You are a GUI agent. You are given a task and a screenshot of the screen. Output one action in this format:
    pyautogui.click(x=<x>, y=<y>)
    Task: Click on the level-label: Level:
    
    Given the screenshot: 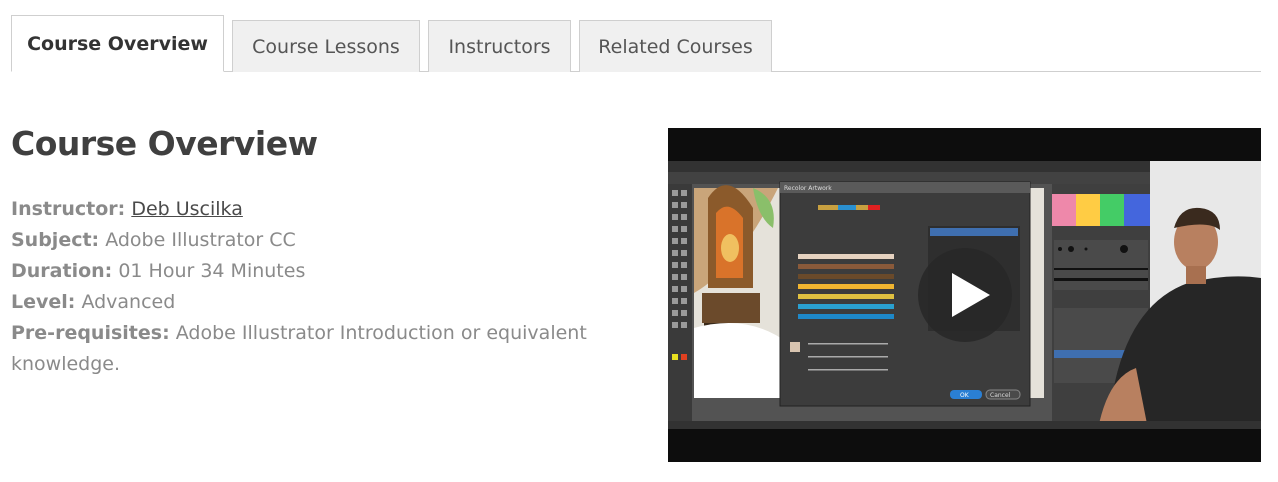 What is the action you would take?
    pyautogui.click(x=43, y=302)
    